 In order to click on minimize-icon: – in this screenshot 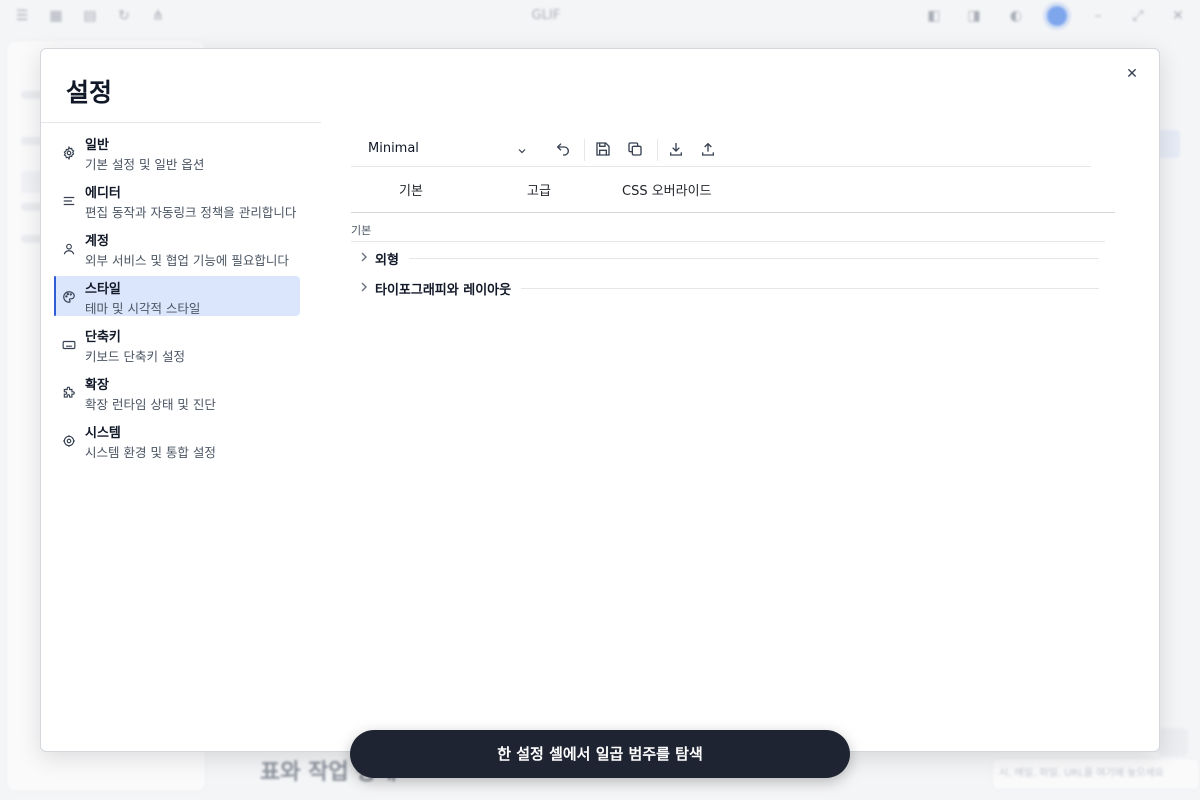, I will do `click(1098, 16)`.